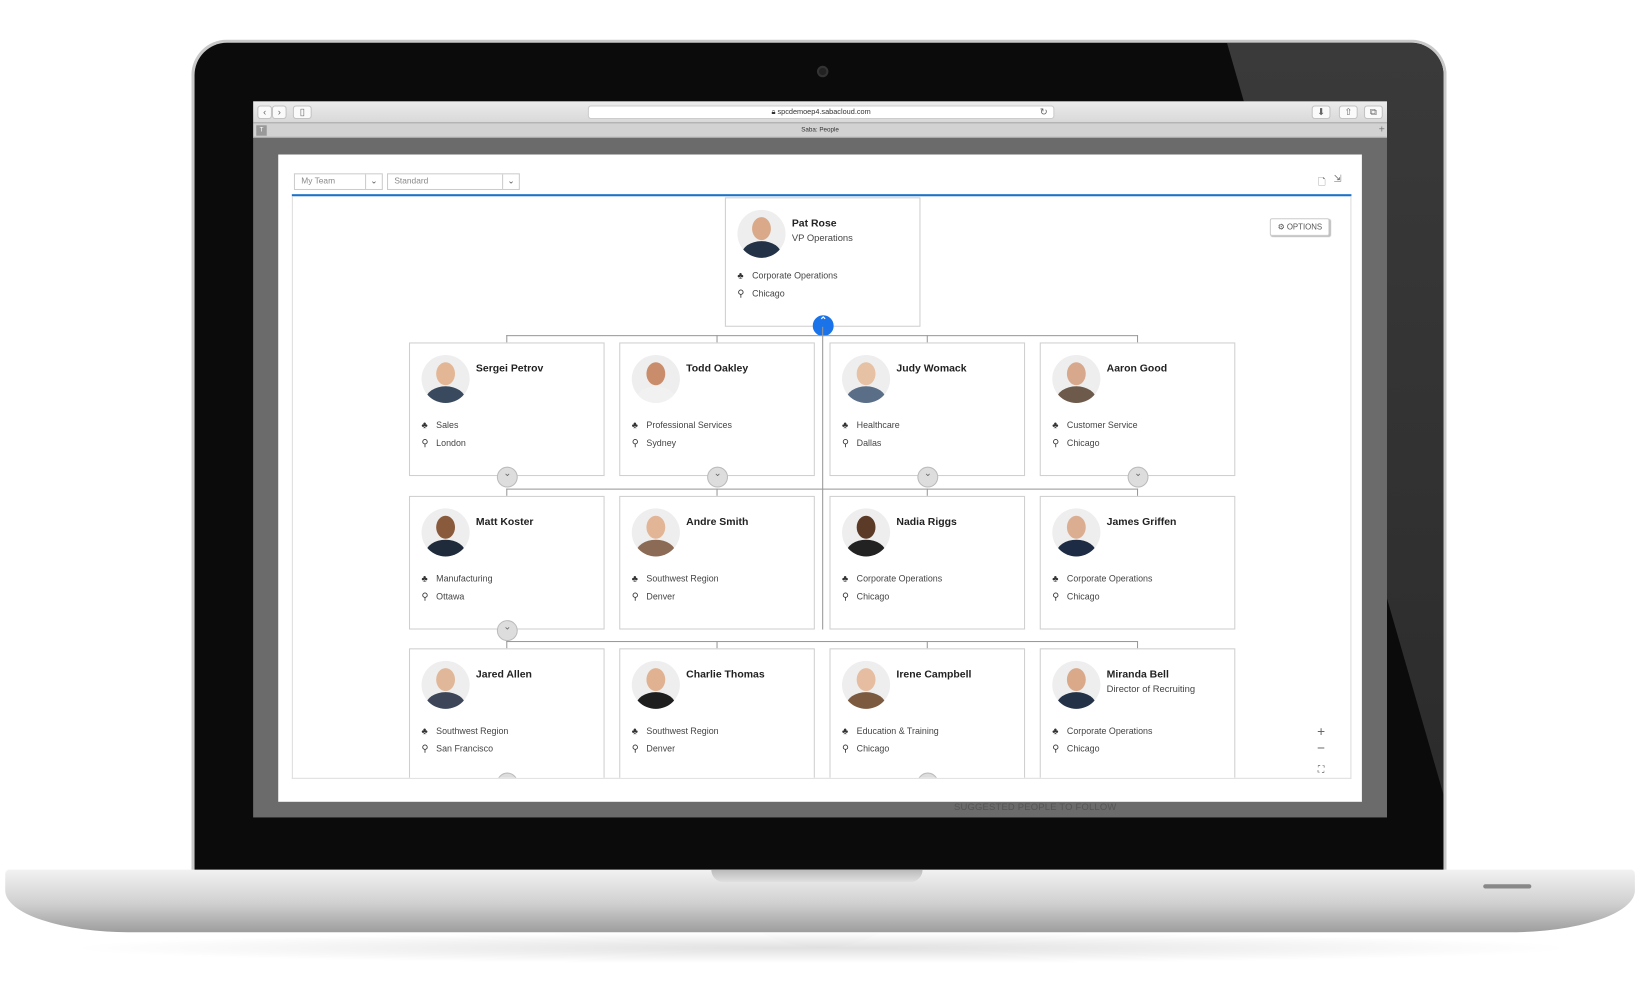 This screenshot has width=1640, height=1000. I want to click on person-name: Judy Womack, so click(931, 368).